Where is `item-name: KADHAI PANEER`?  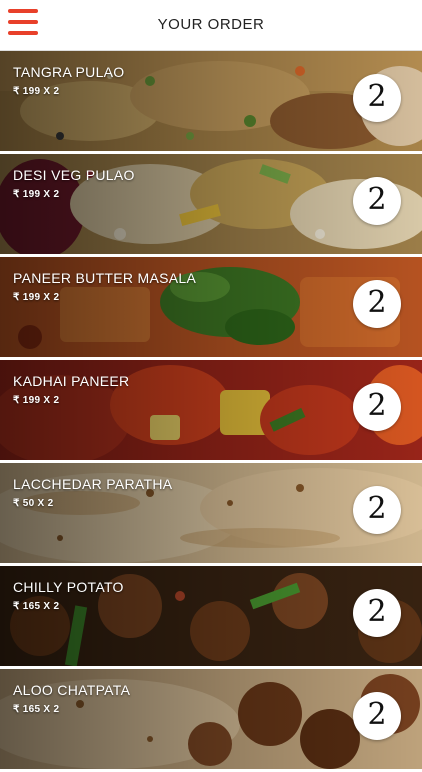
item-name: KADHAI PANEER is located at coordinates (71, 381).